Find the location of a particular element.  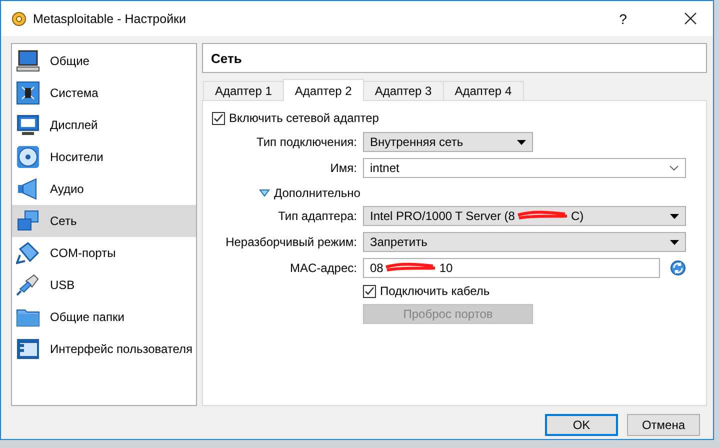

sidebar-item: Интерфейс пользователя is located at coordinates (104, 349).